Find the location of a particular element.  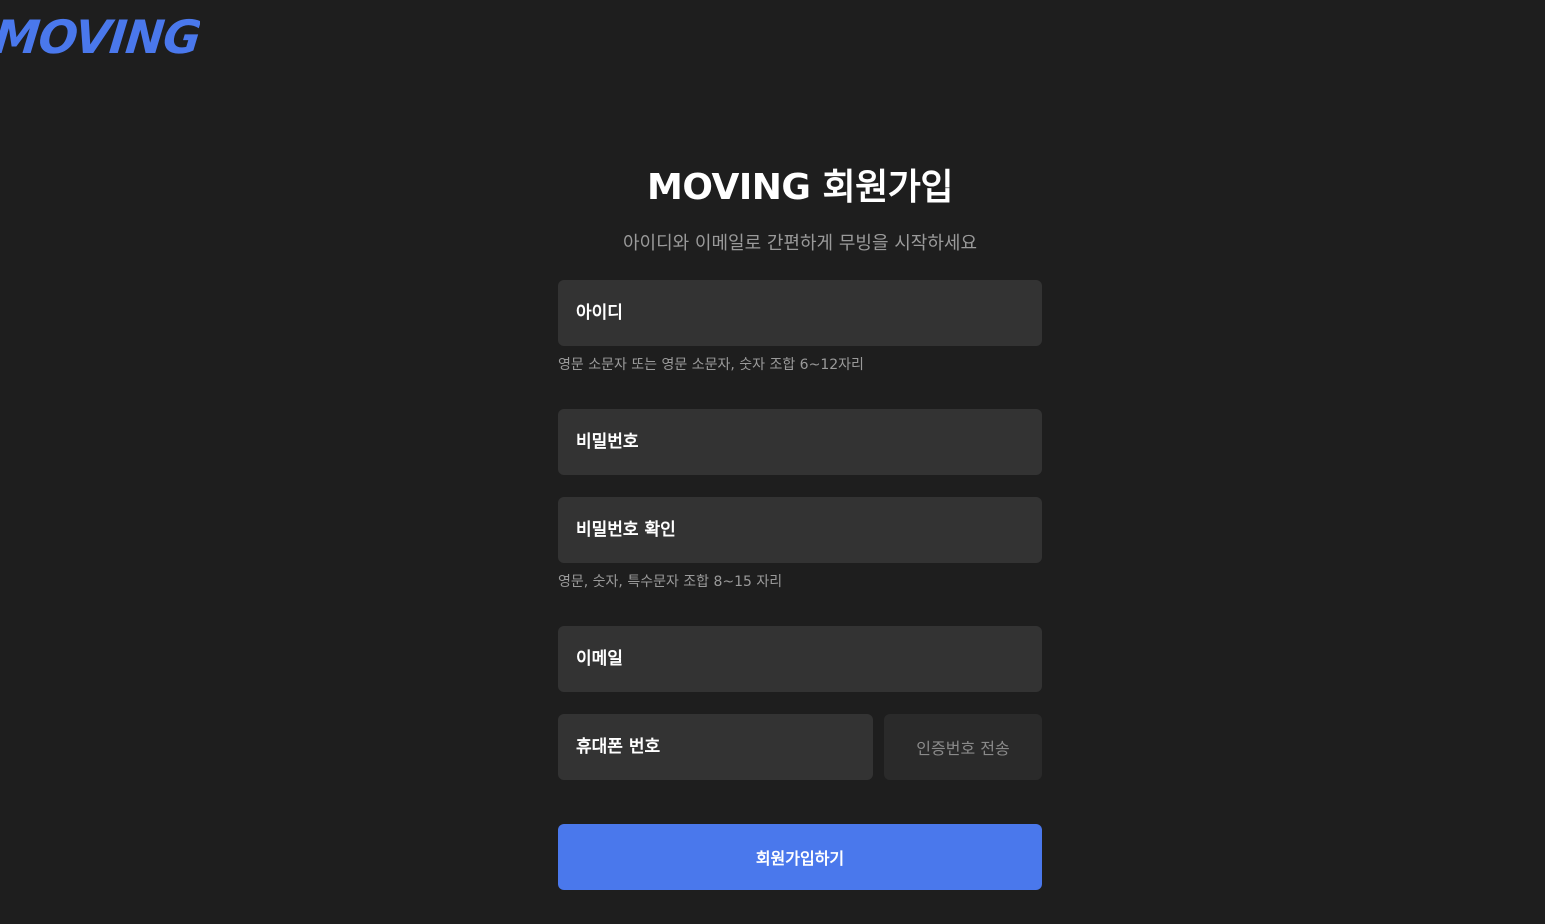

password-confirm-field-container is located at coordinates (800, 530).